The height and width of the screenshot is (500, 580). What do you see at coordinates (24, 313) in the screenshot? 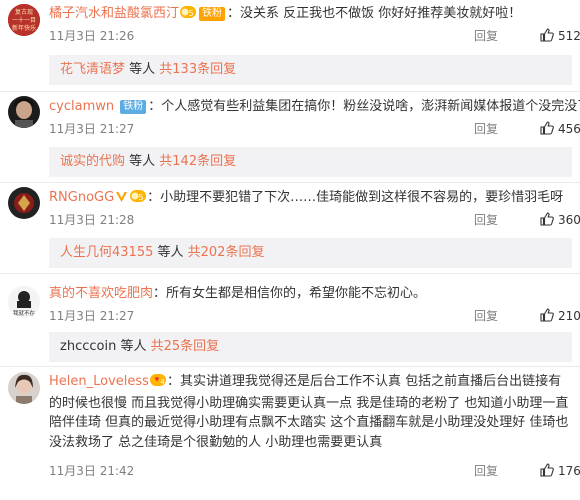
I see `svg-text: 我就不在` at bounding box center [24, 313].